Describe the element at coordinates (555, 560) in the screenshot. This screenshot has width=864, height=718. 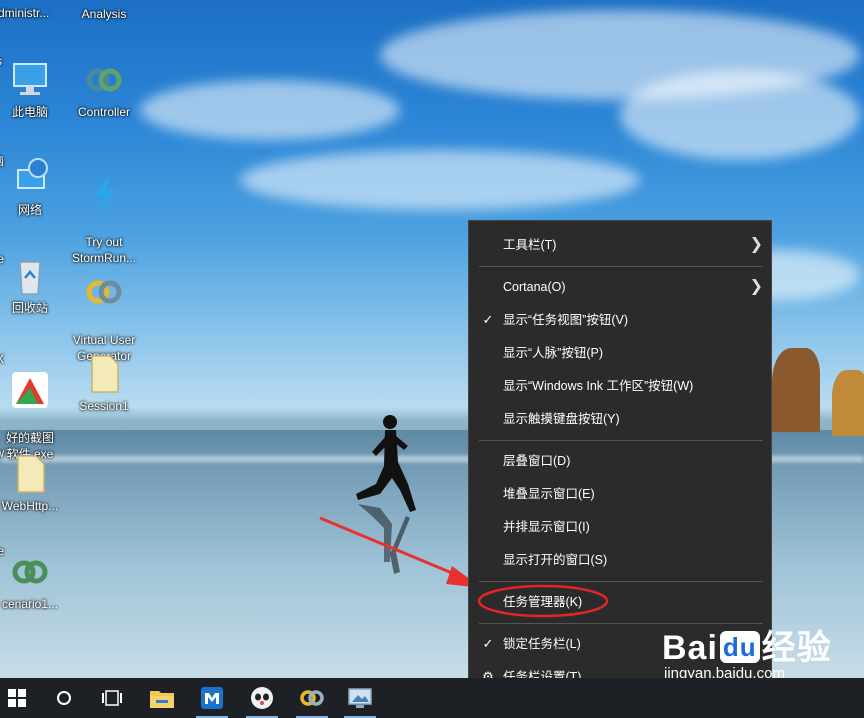
I see `menu-item-label: 显示打开的窗口(S)` at that location.